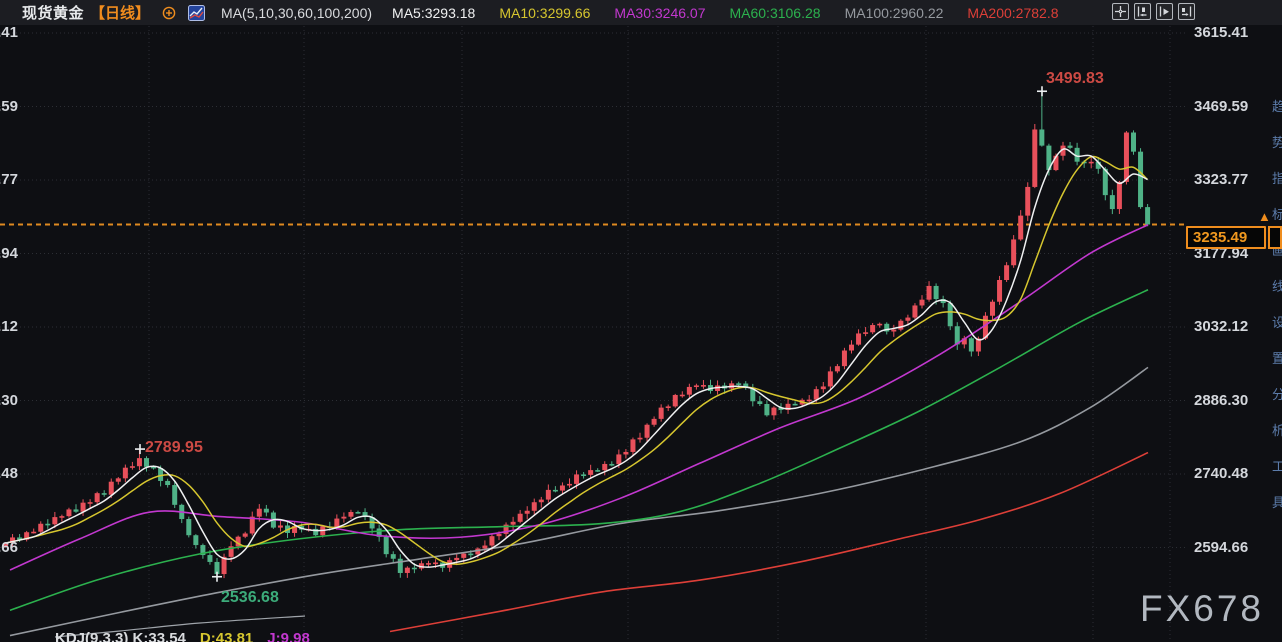  What do you see at coordinates (1277, 213) in the screenshot?
I see `edge-menu-item: 标` at bounding box center [1277, 213].